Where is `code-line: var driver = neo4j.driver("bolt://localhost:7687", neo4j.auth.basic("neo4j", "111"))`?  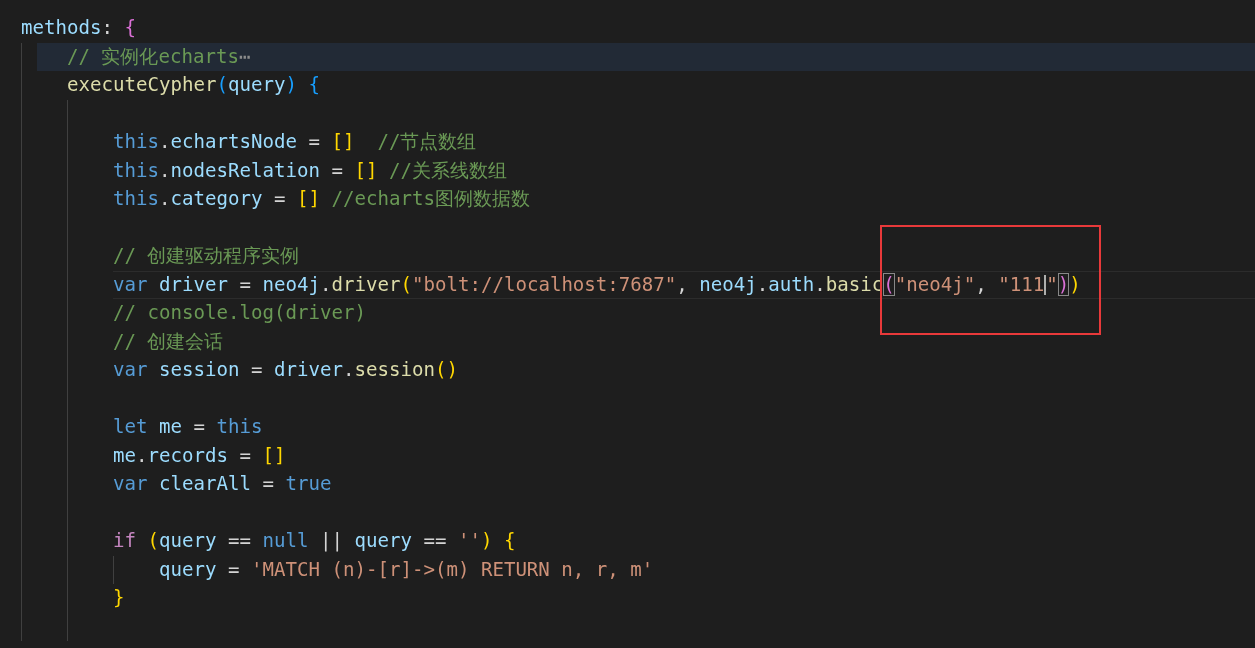
code-line: var driver = neo4j.driver("bolt://localhost:7687", neo4j.auth.basic("neo4j", "111")) is located at coordinates (684, 284).